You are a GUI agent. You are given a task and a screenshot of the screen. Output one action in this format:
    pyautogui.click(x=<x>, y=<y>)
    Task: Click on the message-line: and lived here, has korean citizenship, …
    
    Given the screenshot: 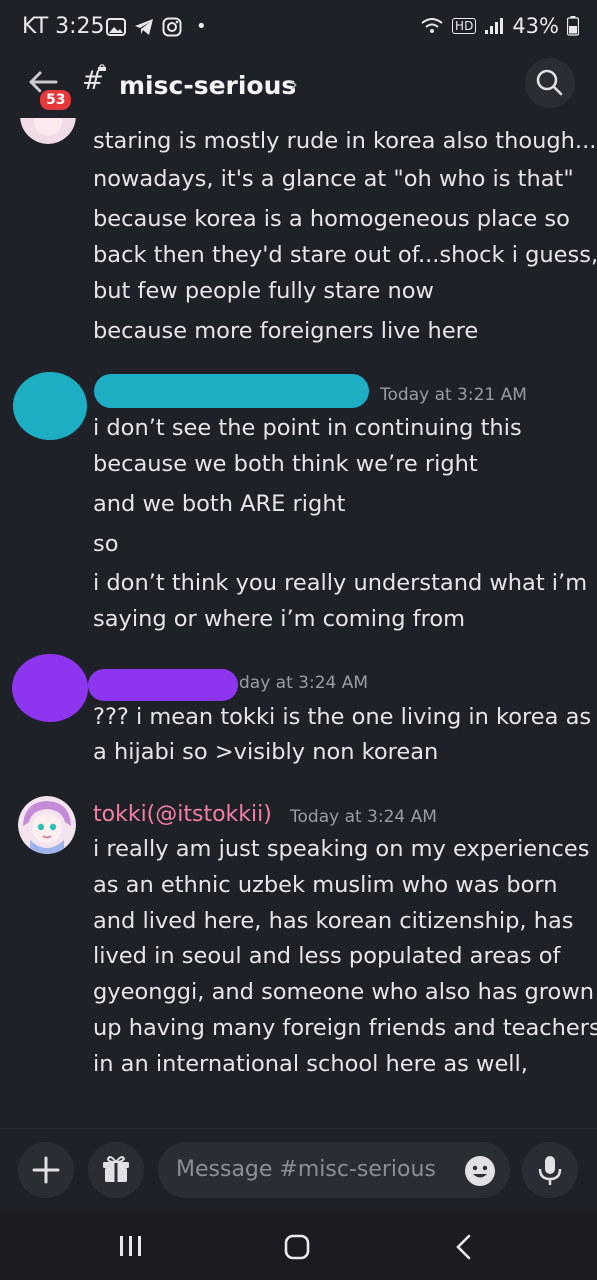 What is the action you would take?
    pyautogui.click(x=333, y=921)
    